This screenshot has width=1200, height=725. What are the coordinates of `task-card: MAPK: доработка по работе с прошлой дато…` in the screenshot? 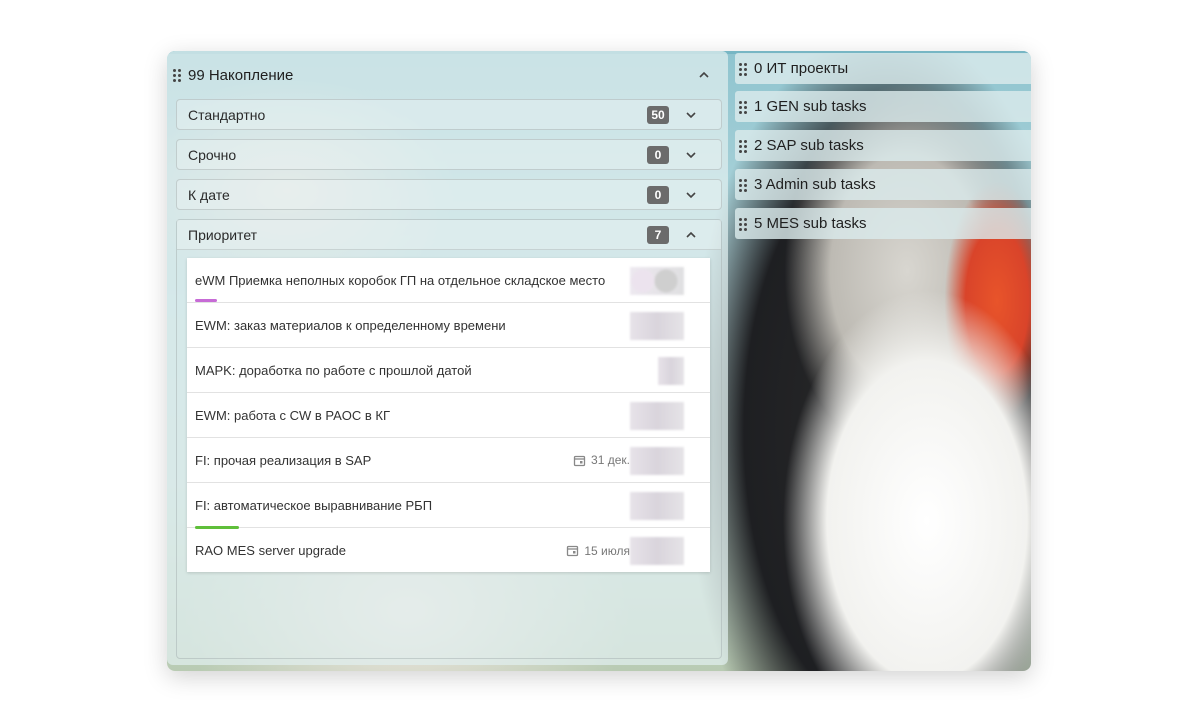 It's located at (448, 370).